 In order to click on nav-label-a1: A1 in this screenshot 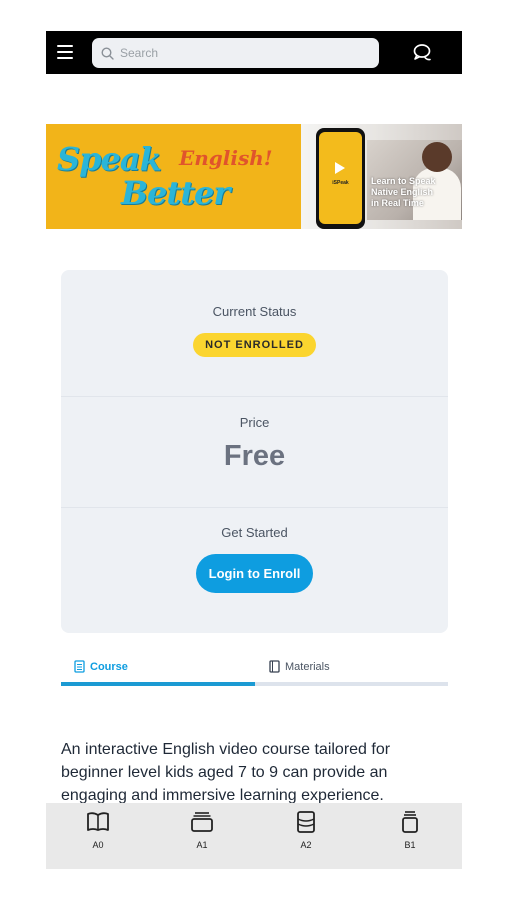, I will do `click(202, 845)`.